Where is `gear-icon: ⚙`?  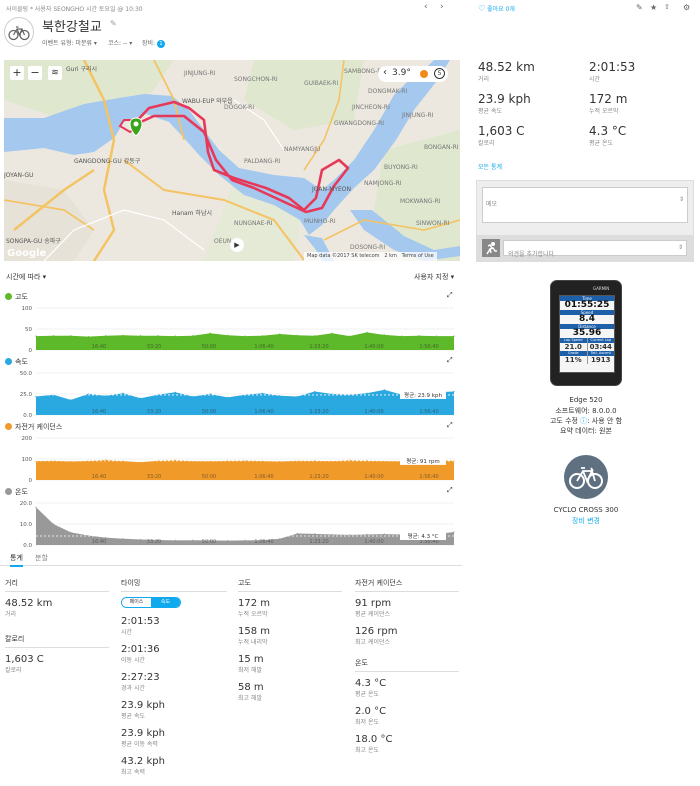
gear-icon: ⚙ is located at coordinates (686, 7).